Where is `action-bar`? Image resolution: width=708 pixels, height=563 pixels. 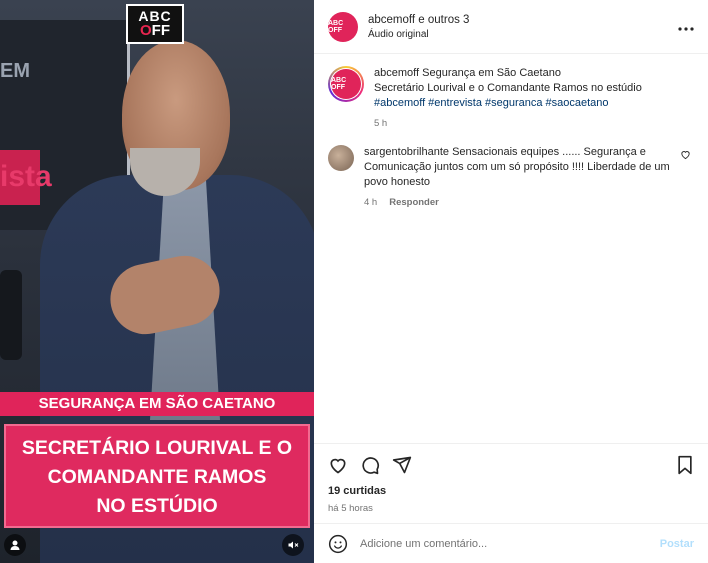
action-bar is located at coordinates (511, 464).